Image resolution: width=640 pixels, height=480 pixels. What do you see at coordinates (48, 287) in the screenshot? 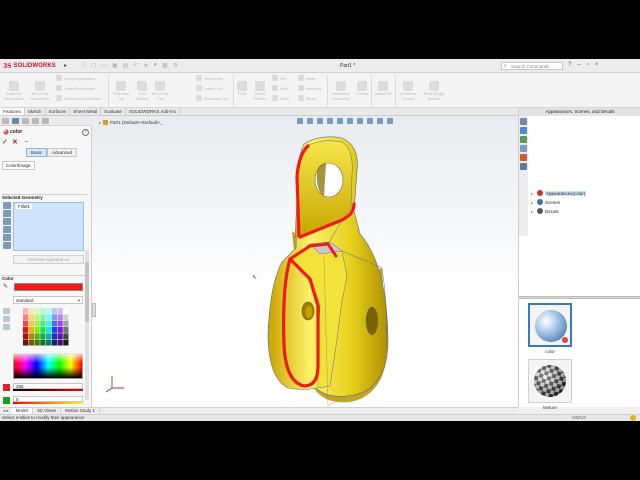
I see `current-color-swatch` at bounding box center [48, 287].